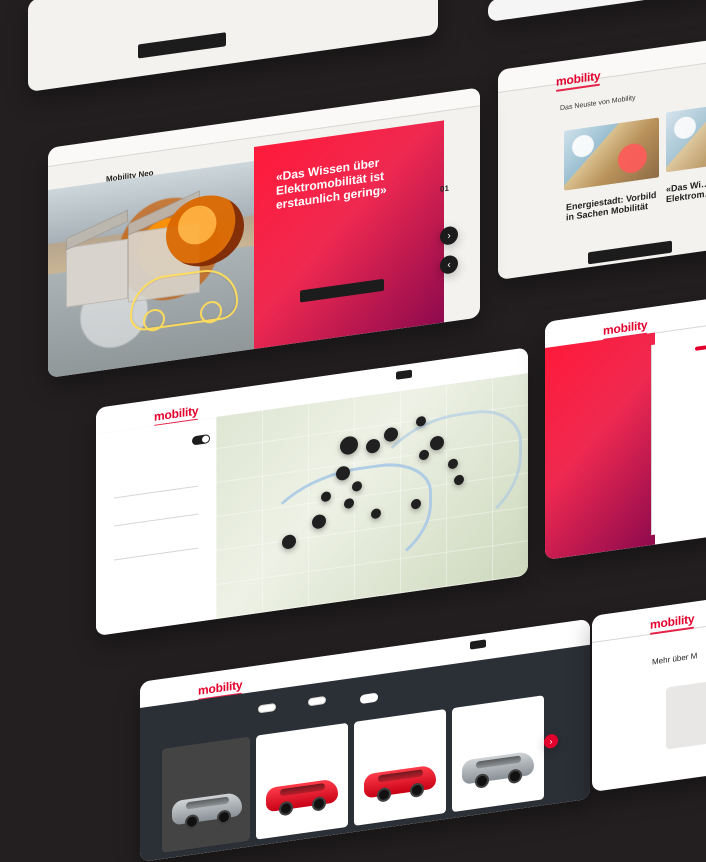 The height and width of the screenshot is (862, 706). I want to click on more-card-inner: mobility Mehr über M, so click(649, 689).